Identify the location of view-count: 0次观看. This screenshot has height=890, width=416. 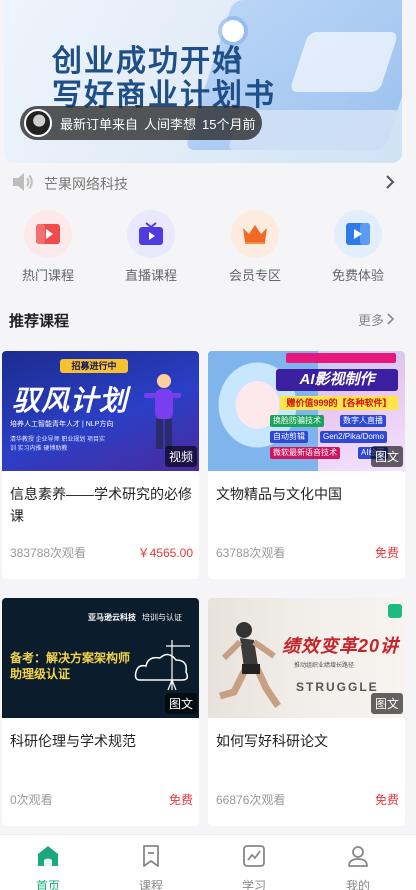
(31, 800).